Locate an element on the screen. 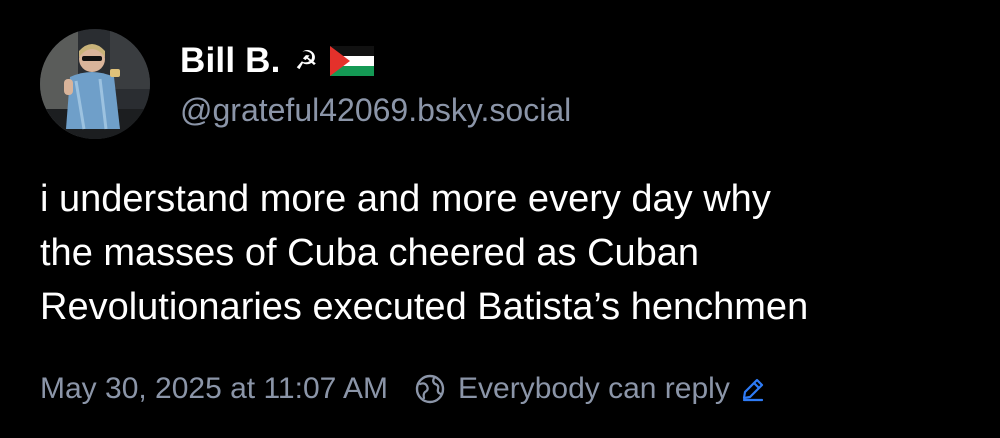  avatar is located at coordinates (95, 84).